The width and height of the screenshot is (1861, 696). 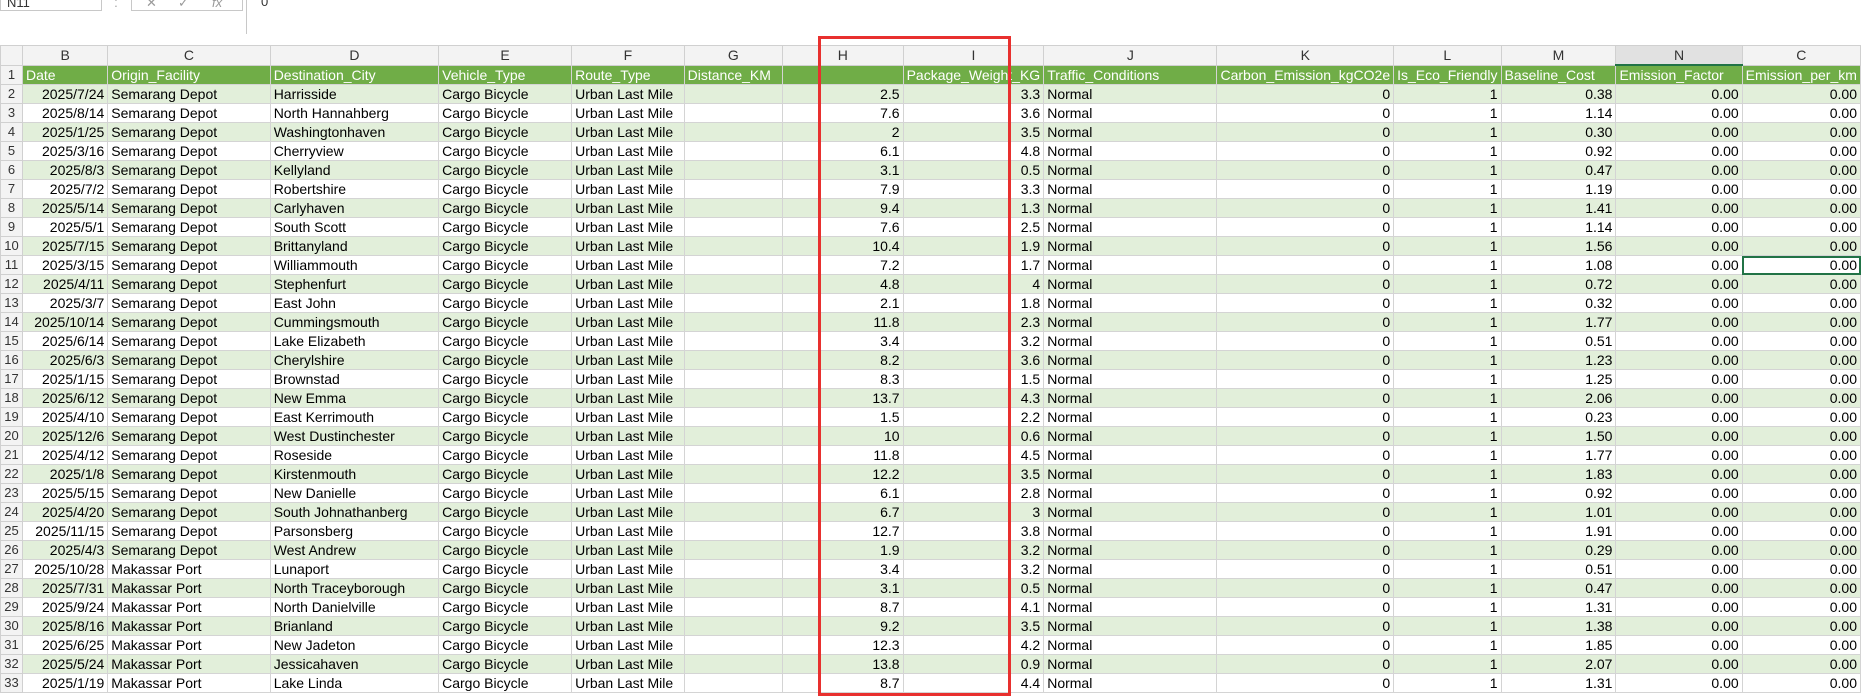 What do you see at coordinates (1558, 588) in the screenshot?
I see `table-cell: 0.47` at bounding box center [1558, 588].